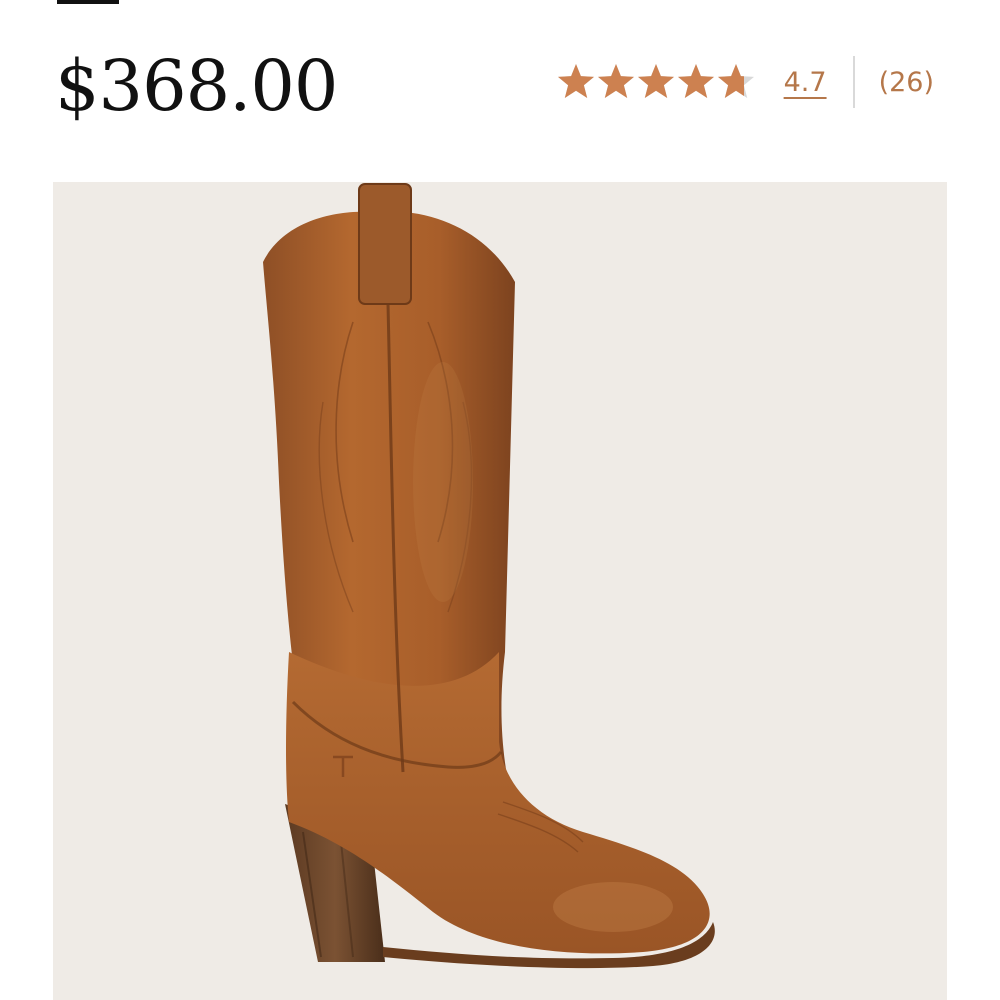 The image size is (1000, 1000). I want to click on star-rating, so click(656, 82).